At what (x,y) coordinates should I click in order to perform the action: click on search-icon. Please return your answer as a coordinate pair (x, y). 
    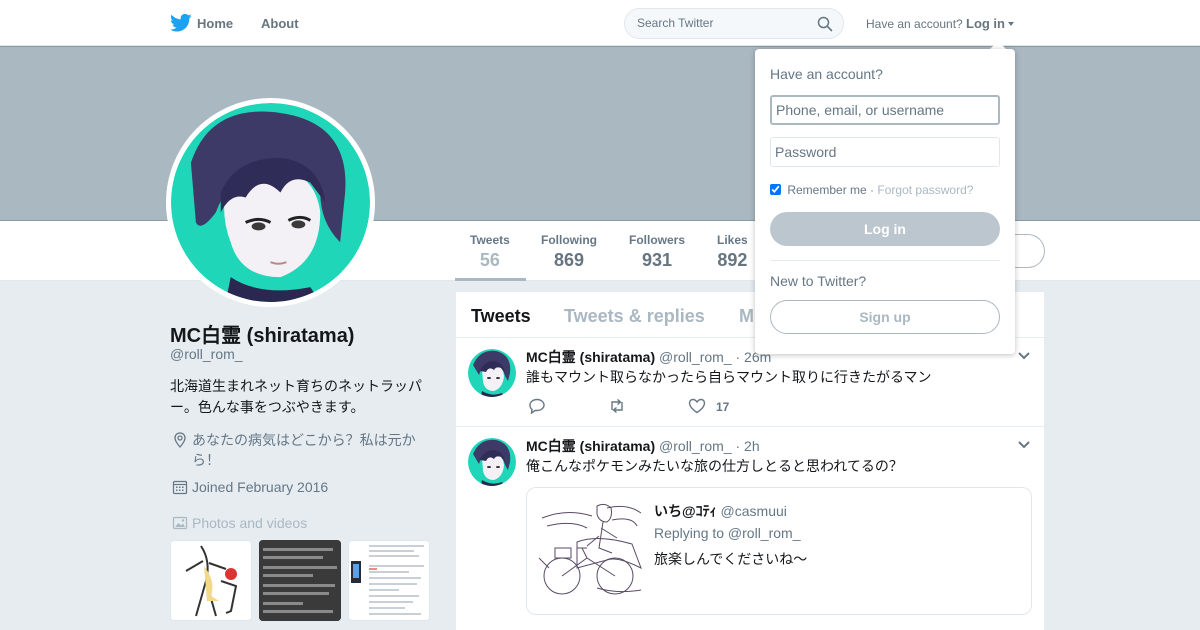
    Looking at the image, I should click on (825, 24).